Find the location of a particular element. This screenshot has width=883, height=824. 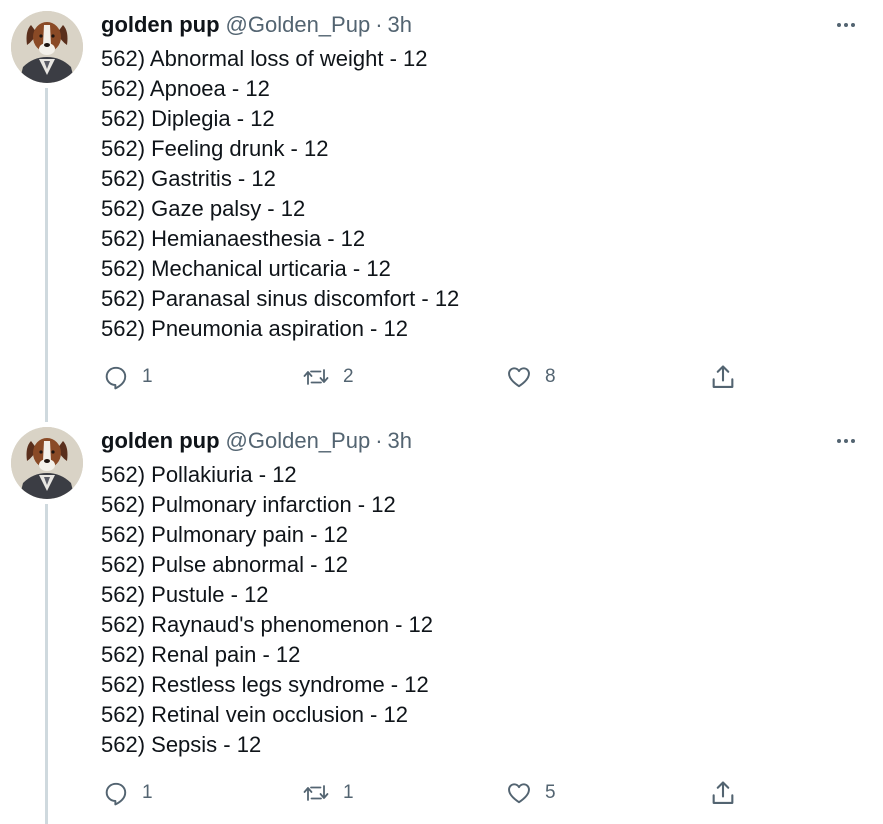

tweet-line: 562) Apnoea - 12 is located at coordinates (185, 88).